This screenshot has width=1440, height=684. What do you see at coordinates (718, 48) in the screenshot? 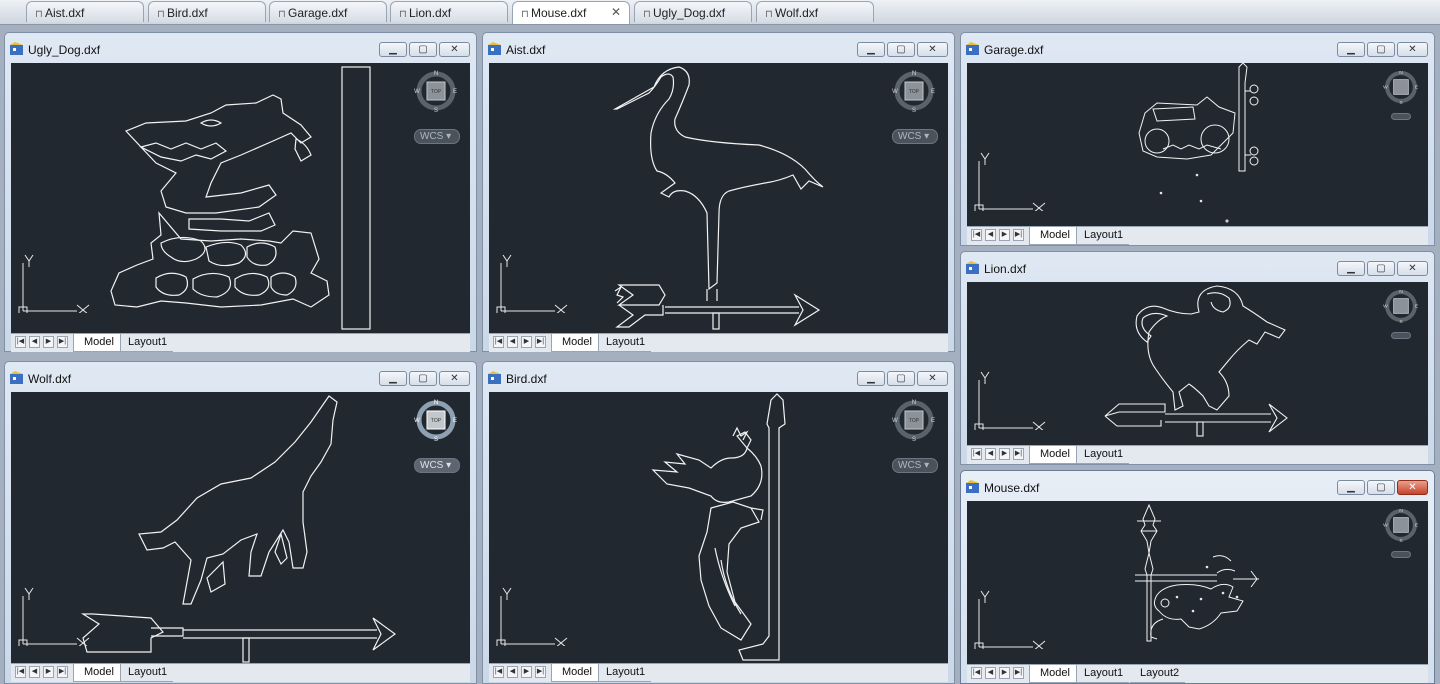
I see `window-titlebar: Aist.dxf ▁ ▢ ✕` at bounding box center [718, 48].